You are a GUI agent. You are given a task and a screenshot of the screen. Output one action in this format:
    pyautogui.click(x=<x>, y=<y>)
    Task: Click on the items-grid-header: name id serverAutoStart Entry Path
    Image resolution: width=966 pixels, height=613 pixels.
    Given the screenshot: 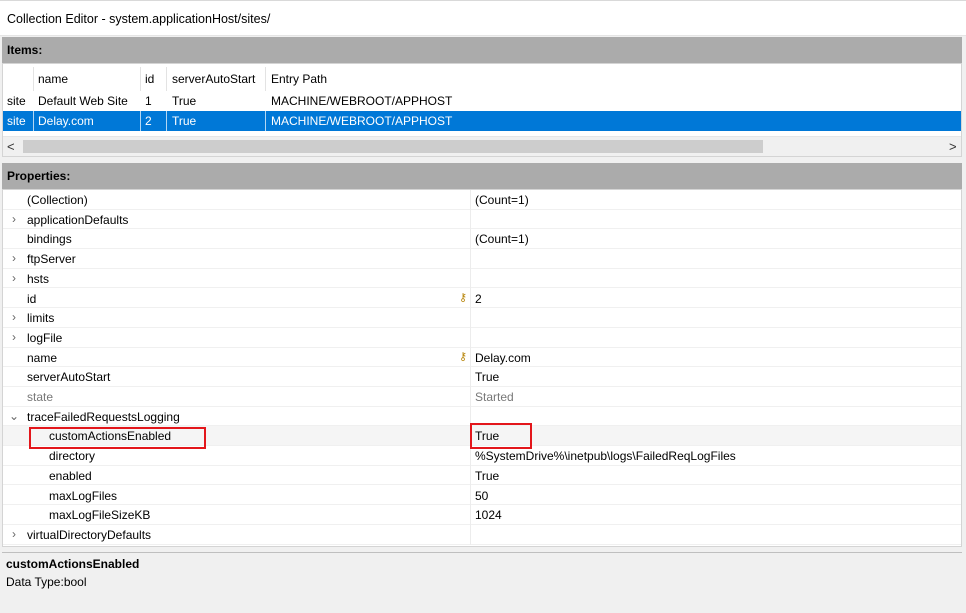 What is the action you would take?
    pyautogui.click(x=482, y=79)
    